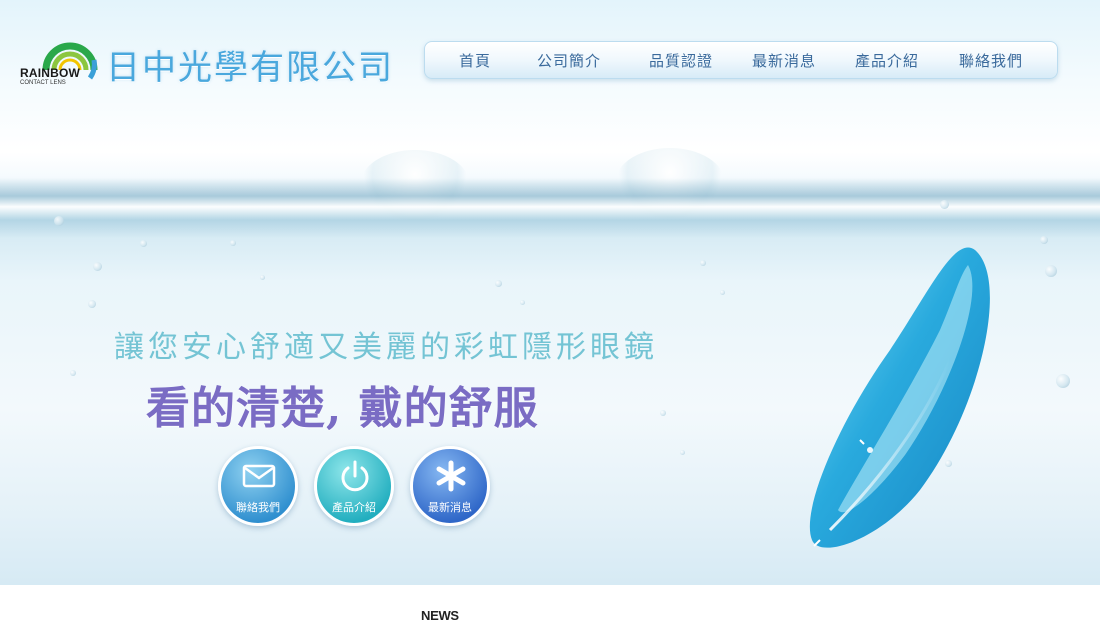  I want to click on main-nav: 首頁 公司簡介 品質認證 最新消息 產品介紹 聯絡我們, so click(741, 60).